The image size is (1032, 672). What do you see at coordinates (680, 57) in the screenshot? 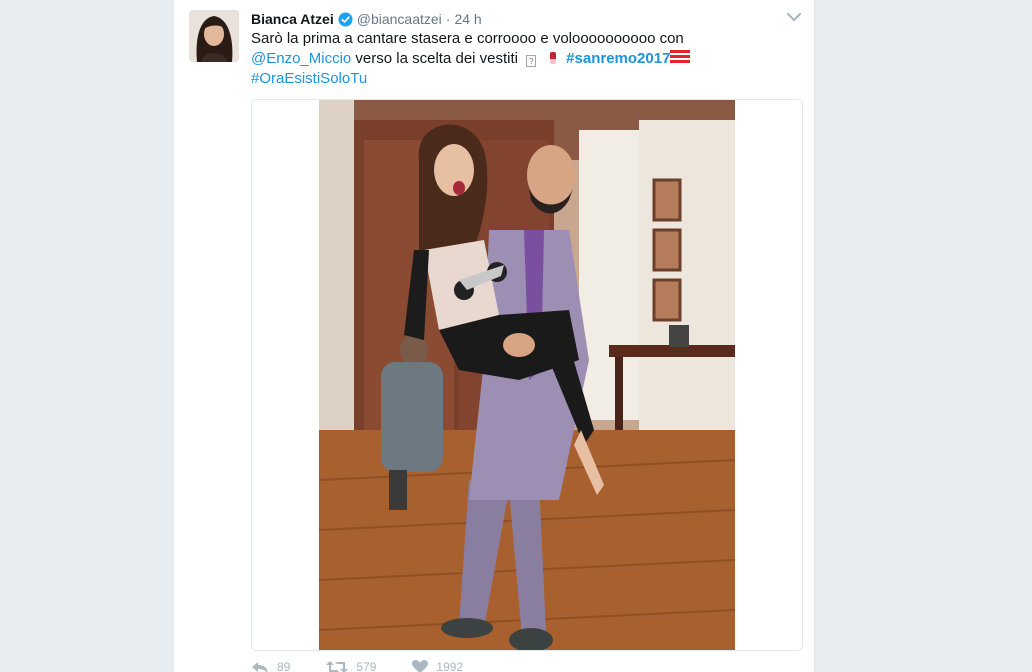
I see `flag-emoji-icon` at bounding box center [680, 57].